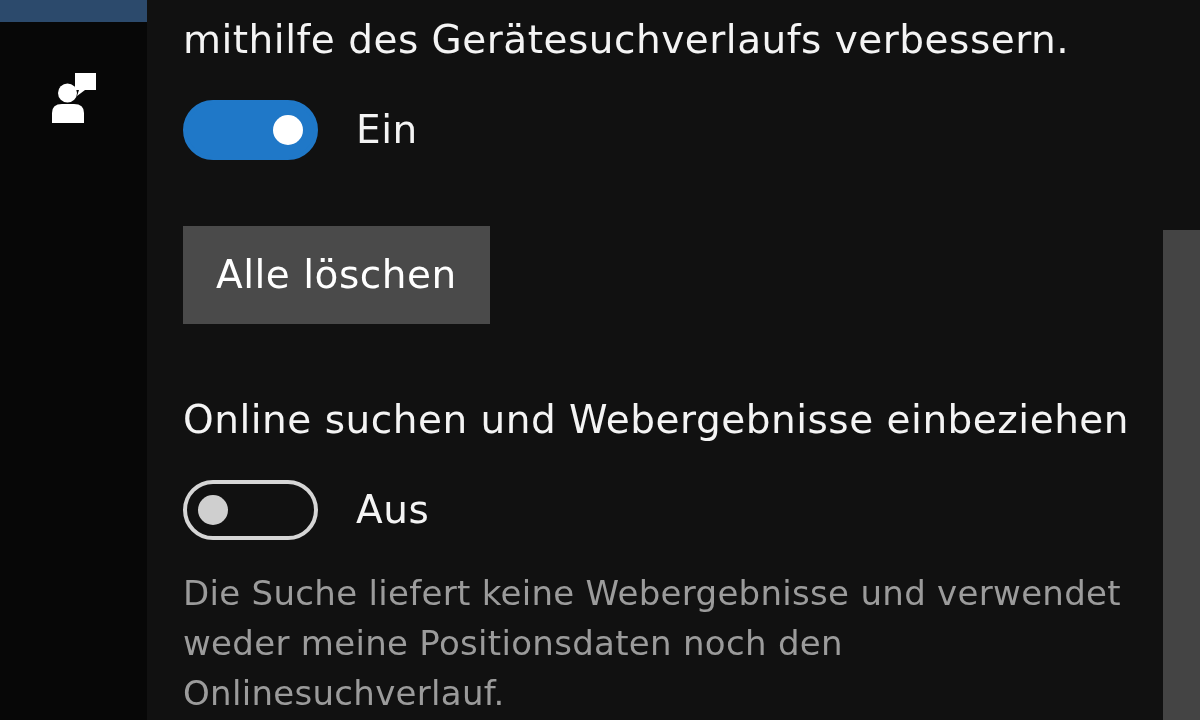 This screenshot has width=1200, height=720. Describe the element at coordinates (626, 40) in the screenshot. I see `setting-description: mithilfe des Gerätesuchverlaufs verbessern.` at that location.